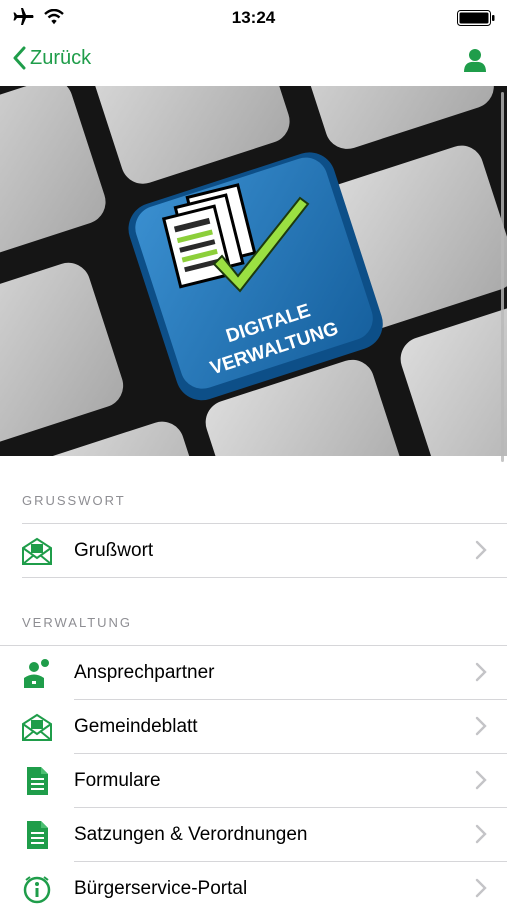  I want to click on list-item-grusswort: Grußwort, so click(253, 550).